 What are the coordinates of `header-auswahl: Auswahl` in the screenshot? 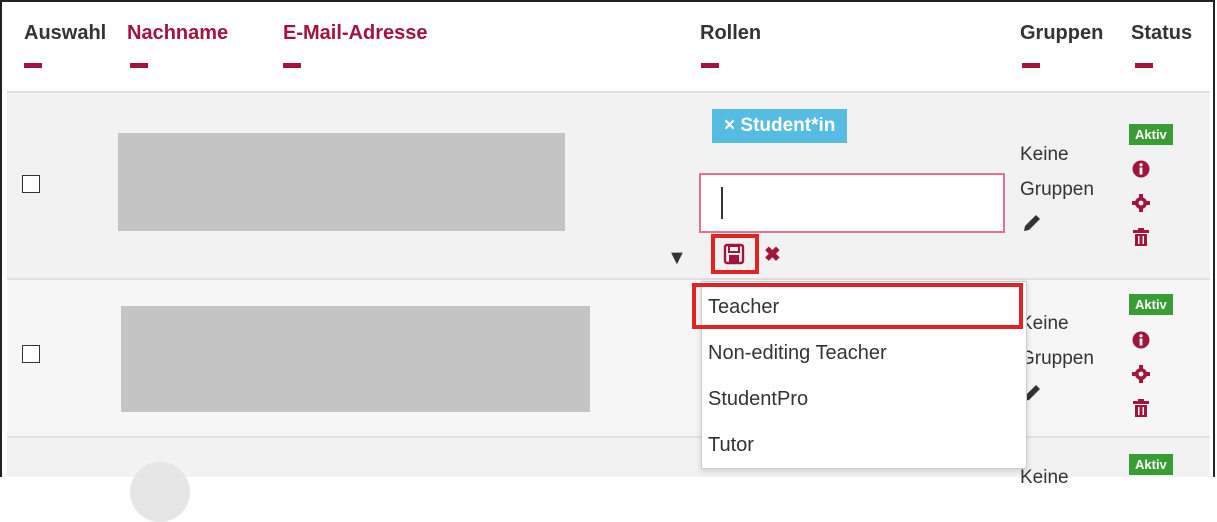 It's located at (65, 33).